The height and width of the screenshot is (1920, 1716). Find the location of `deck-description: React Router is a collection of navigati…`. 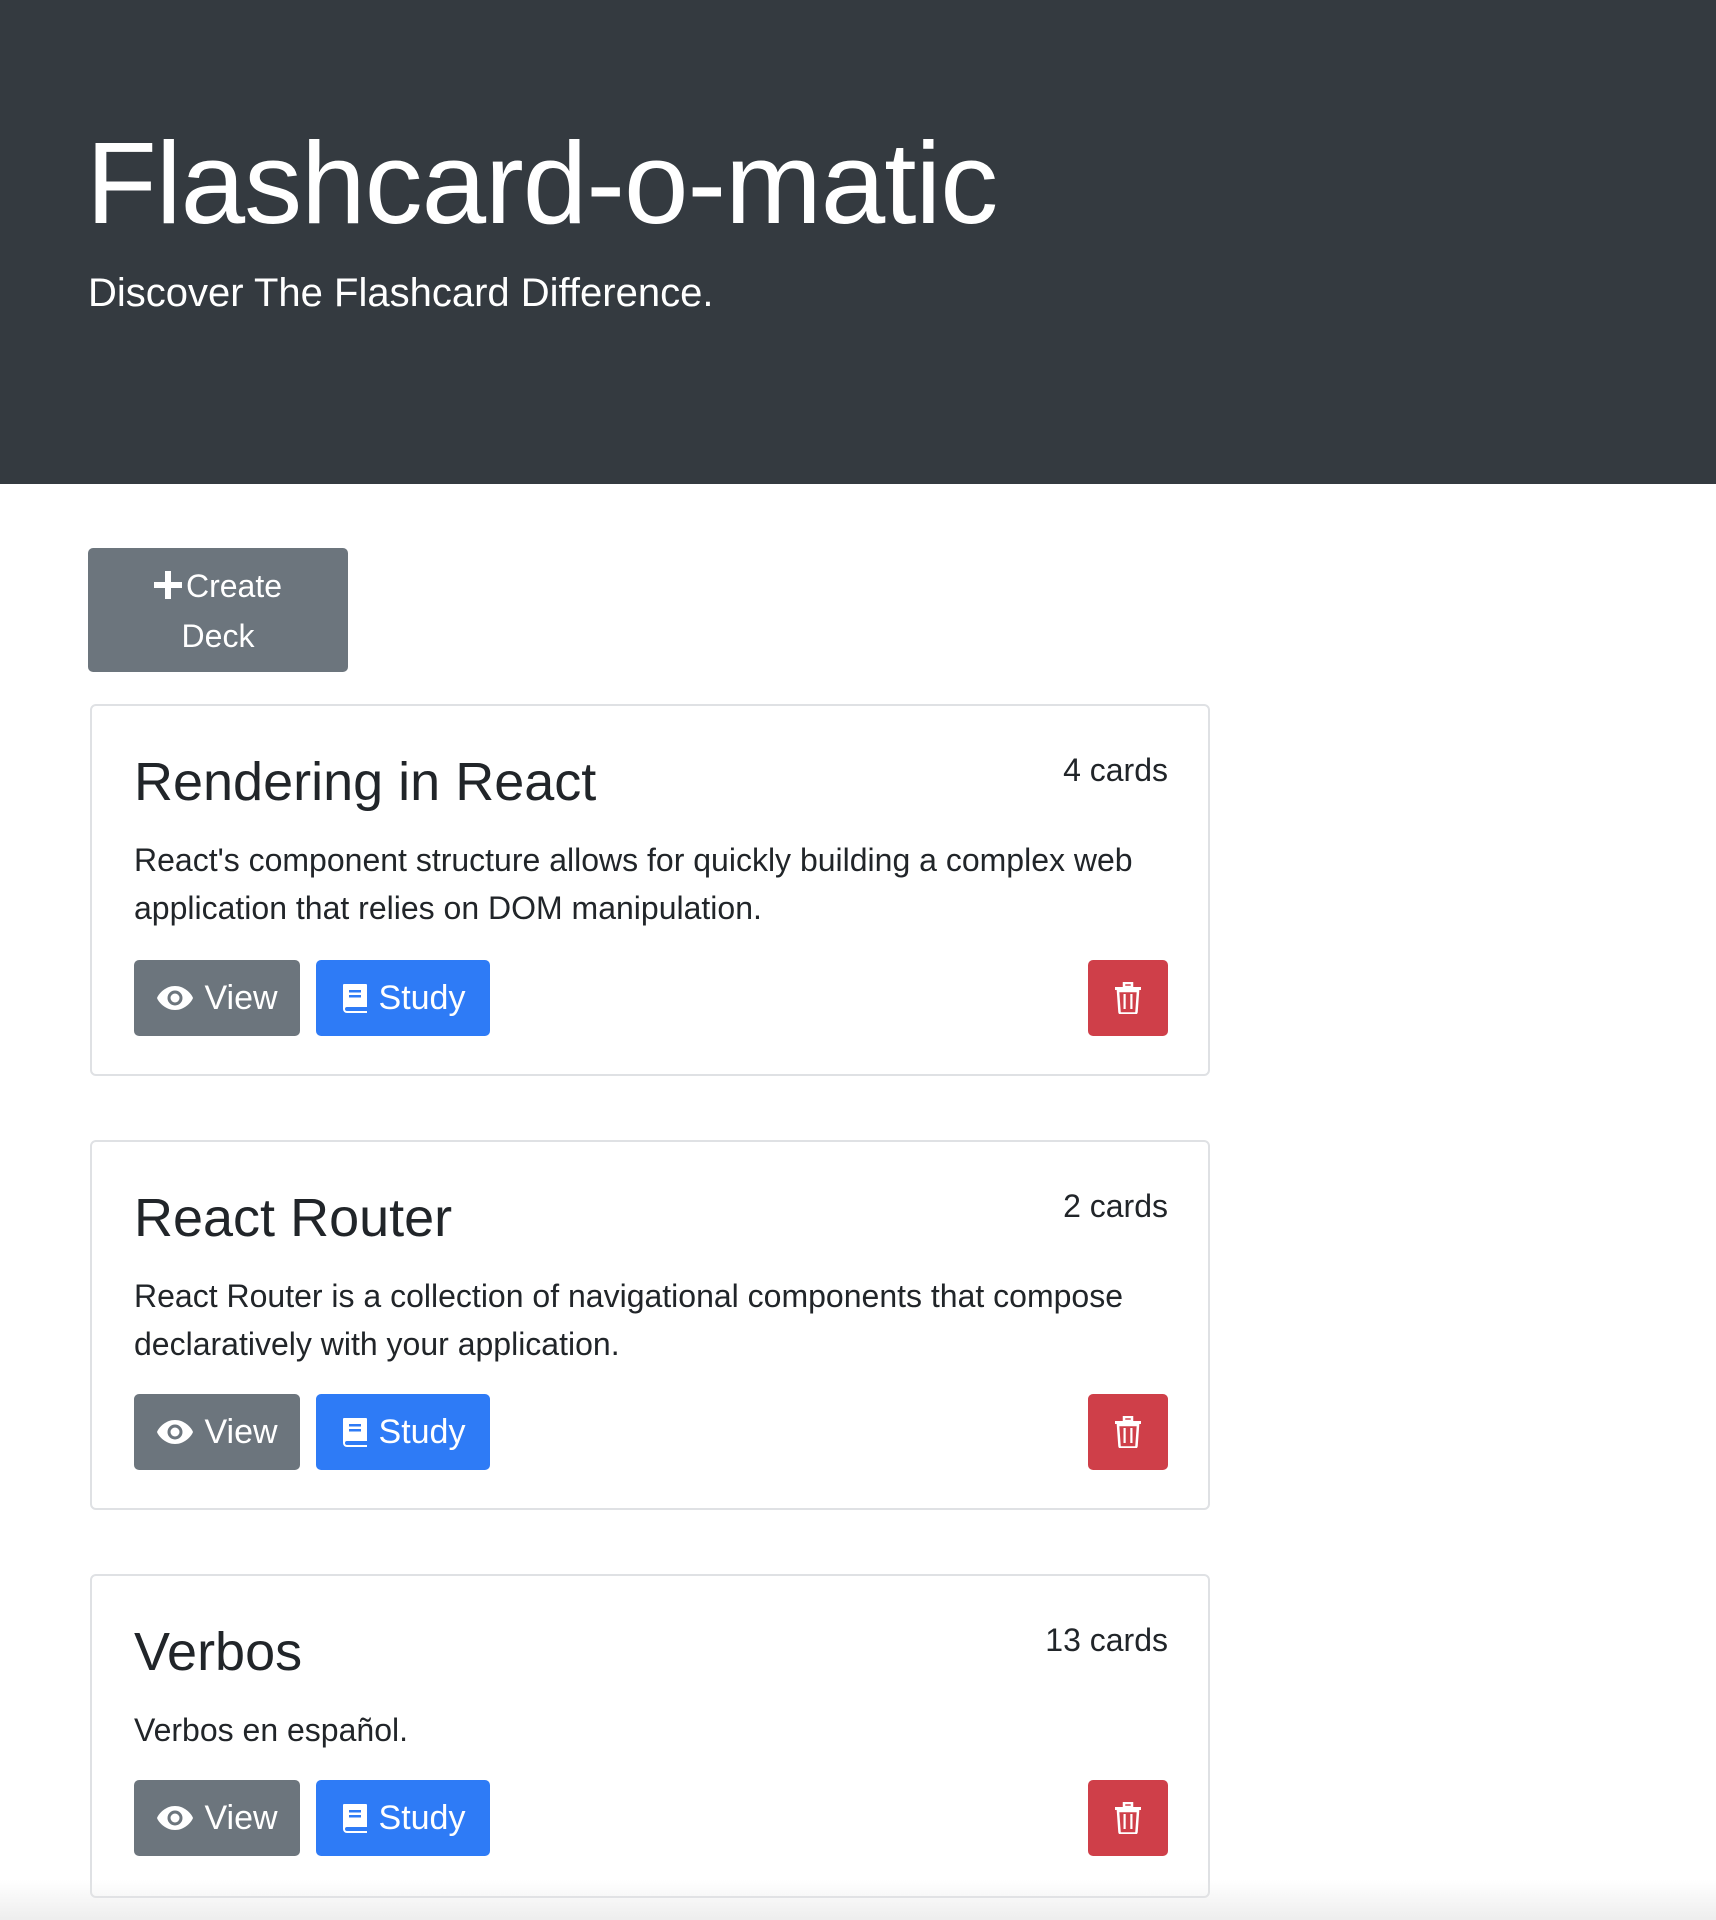

deck-description: React Router is a collection of navigati… is located at coordinates (628, 1320).